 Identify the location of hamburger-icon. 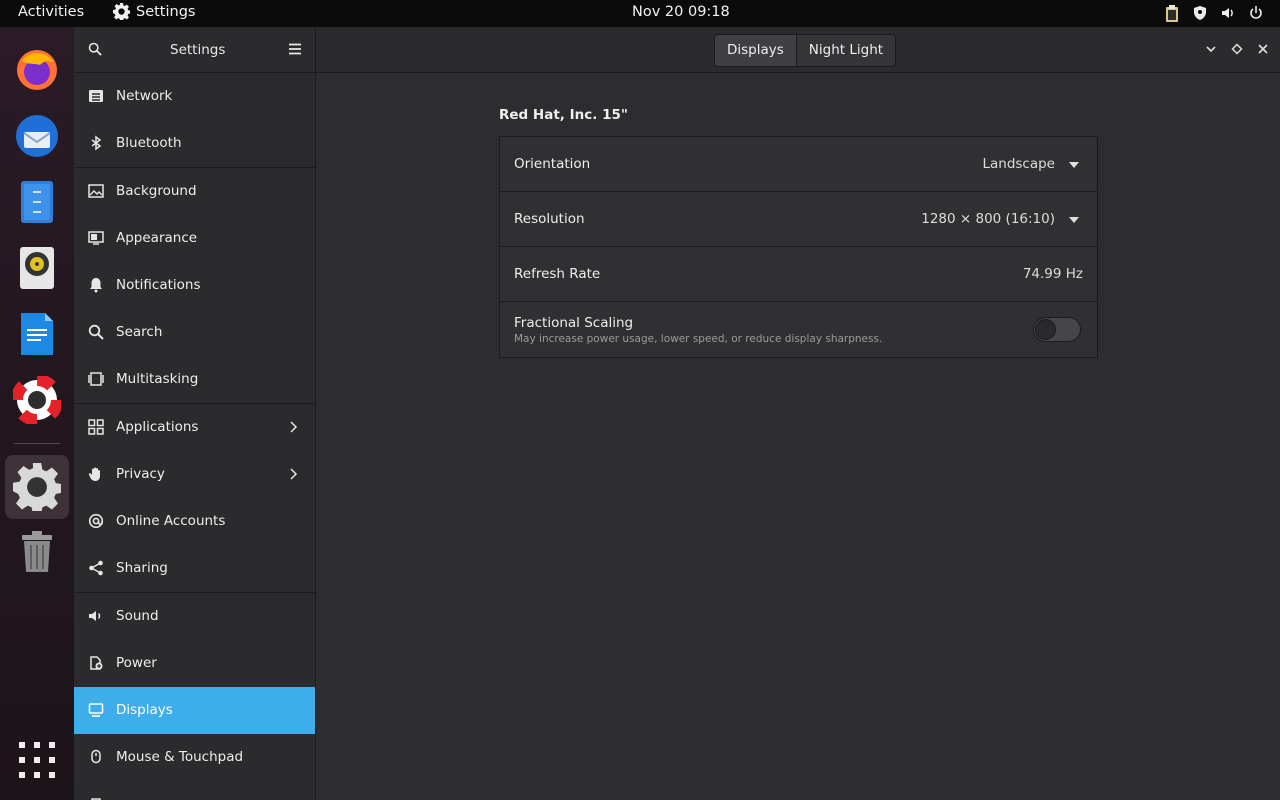
(295, 49).